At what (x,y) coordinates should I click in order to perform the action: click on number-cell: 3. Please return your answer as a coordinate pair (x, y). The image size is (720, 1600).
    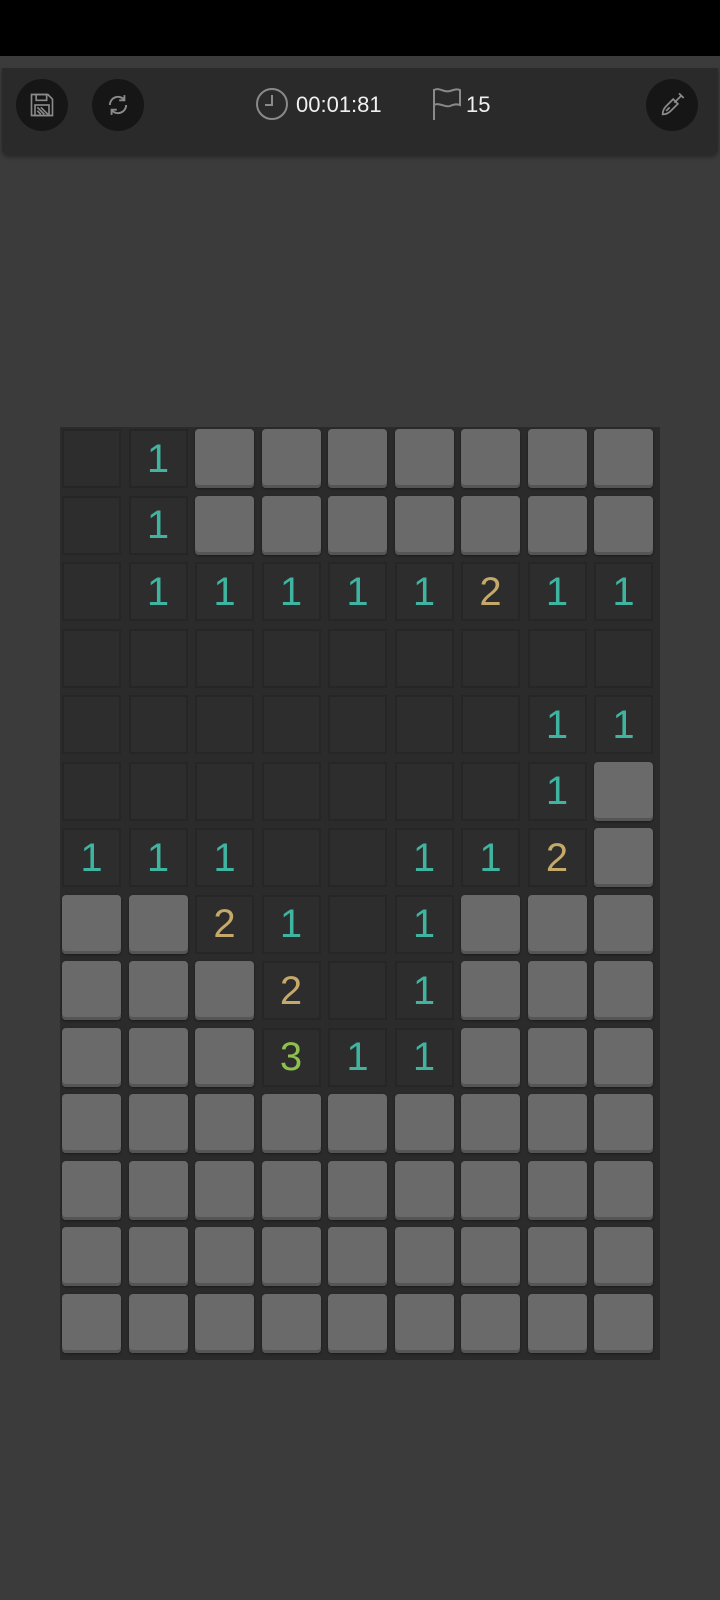
    Looking at the image, I should click on (291, 1057).